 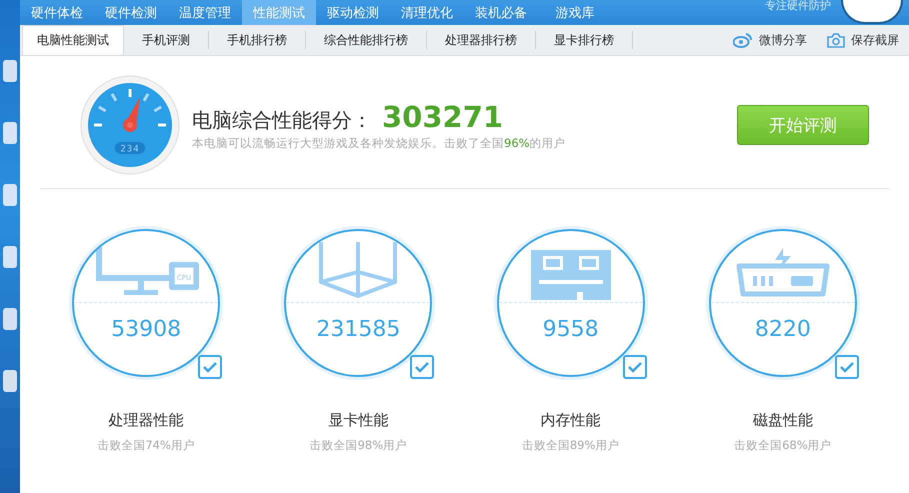 What do you see at coordinates (836, 40) in the screenshot?
I see `camera-icon` at bounding box center [836, 40].